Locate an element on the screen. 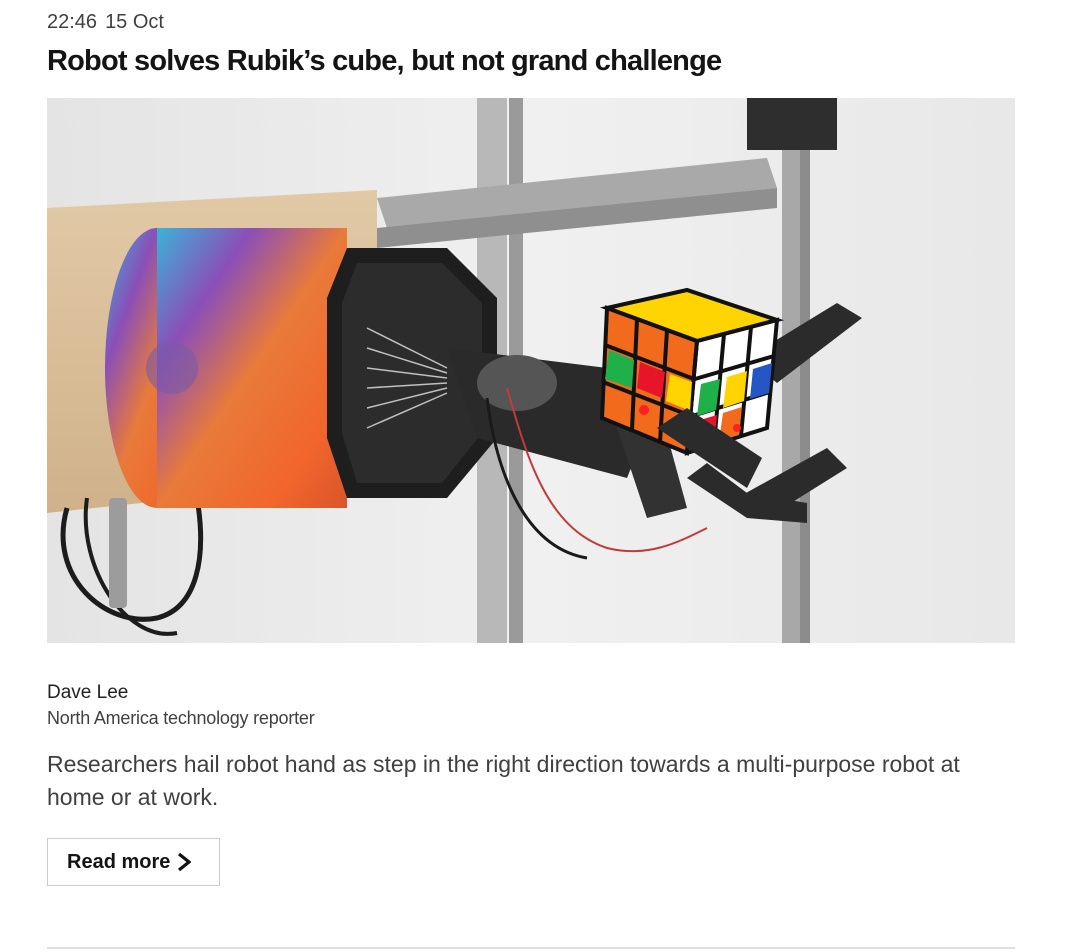  article-divider is located at coordinates (531, 948).